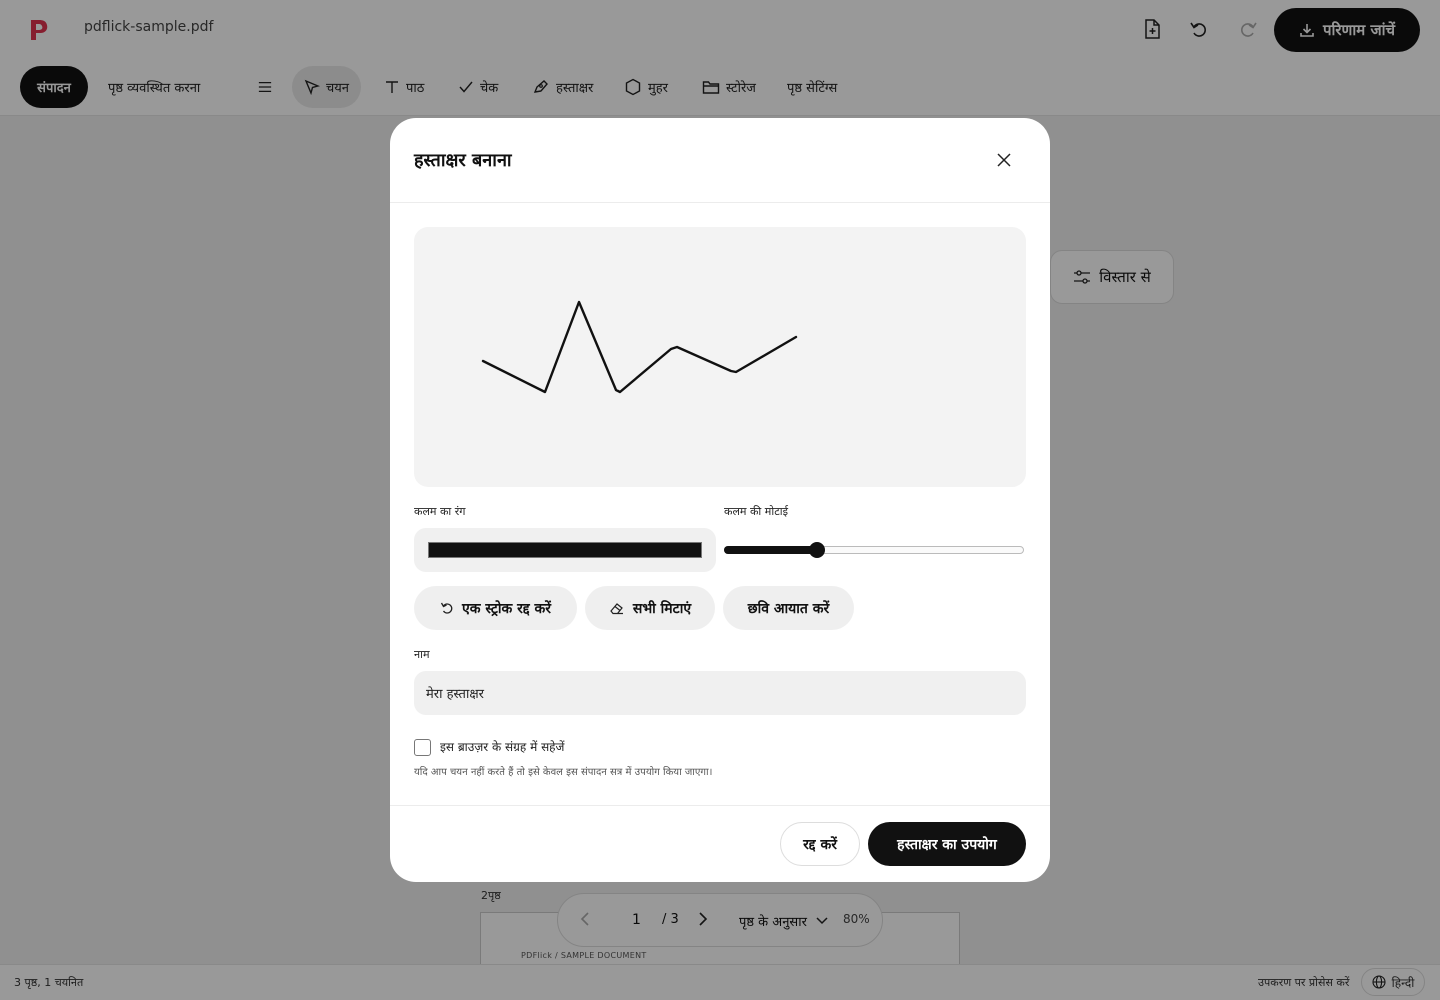 This screenshot has height=1000, width=1440. I want to click on pen-color-picker, so click(565, 550).